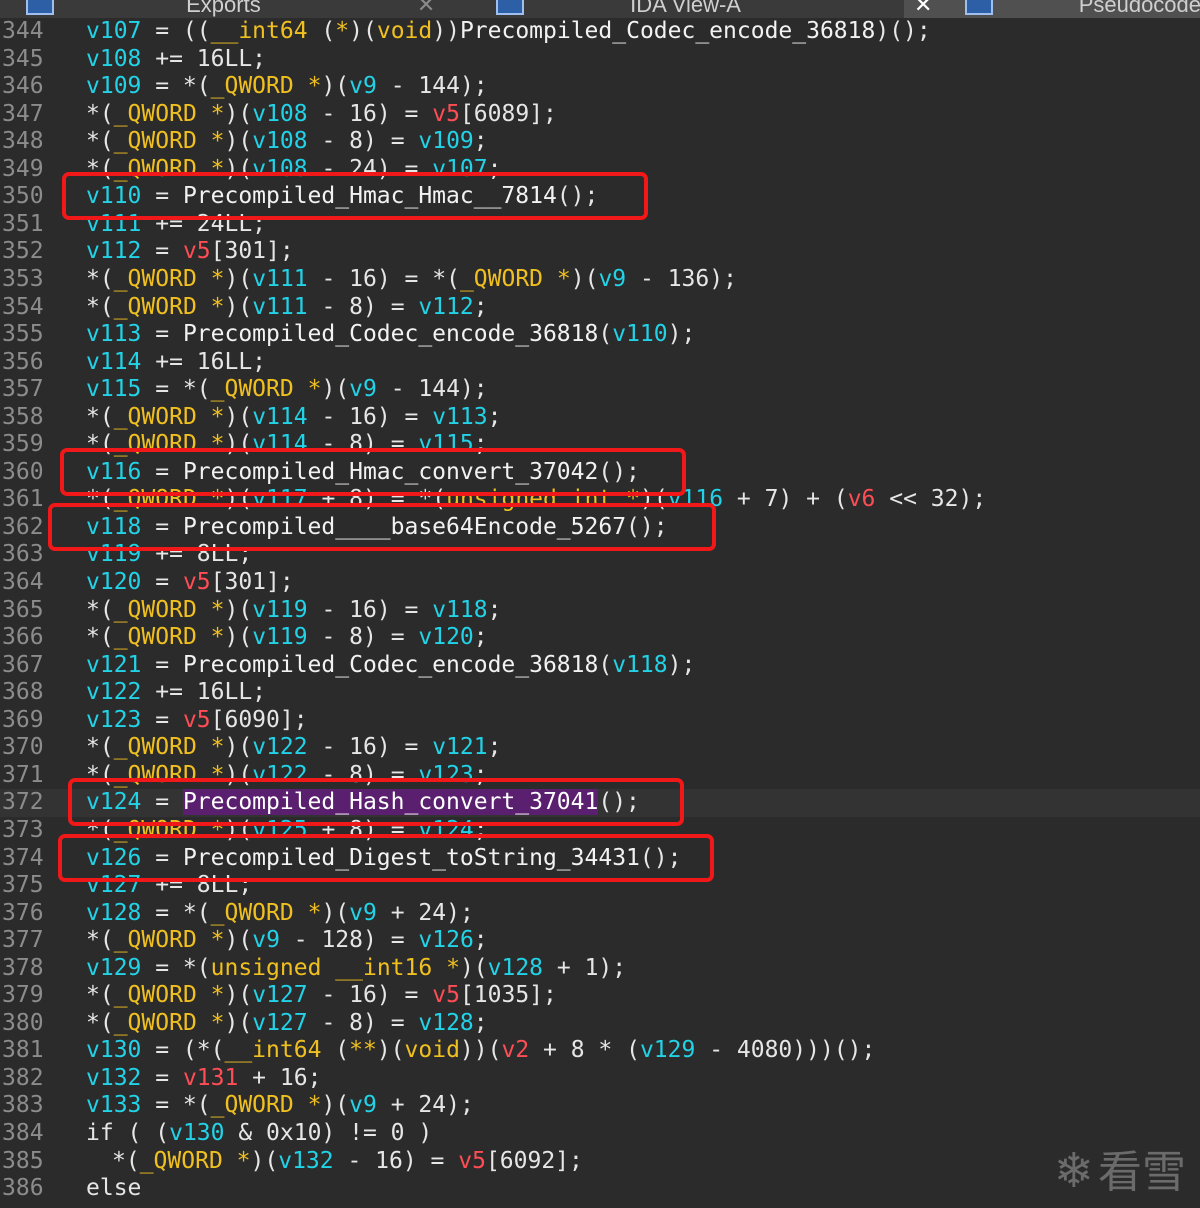  I want to click on code-text: *(_QWORD *)(v114 - 16) = v113;, so click(293, 418).